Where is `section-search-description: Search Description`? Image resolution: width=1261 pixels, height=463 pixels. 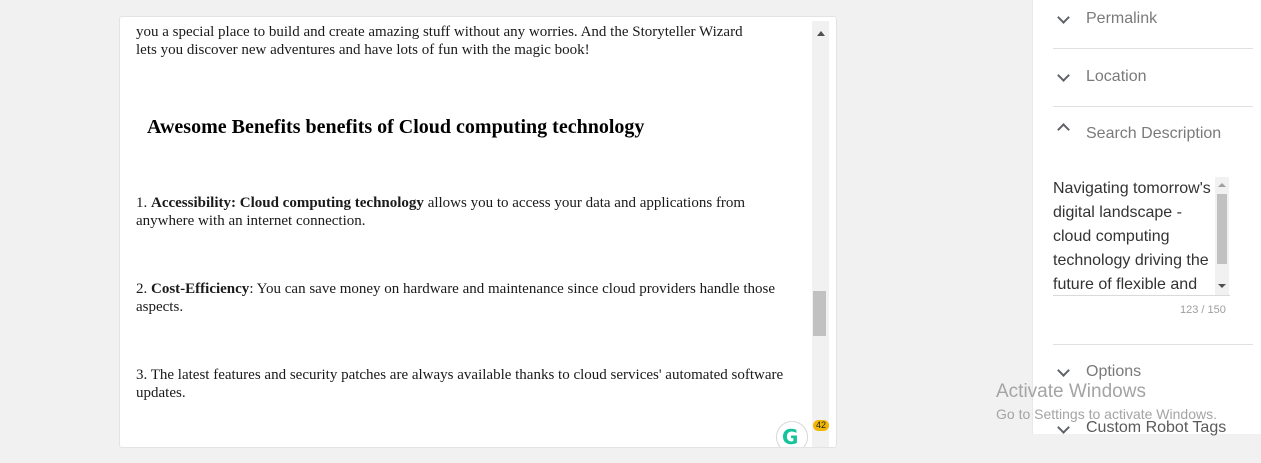
section-search-description: Search Description is located at coordinates (1153, 134).